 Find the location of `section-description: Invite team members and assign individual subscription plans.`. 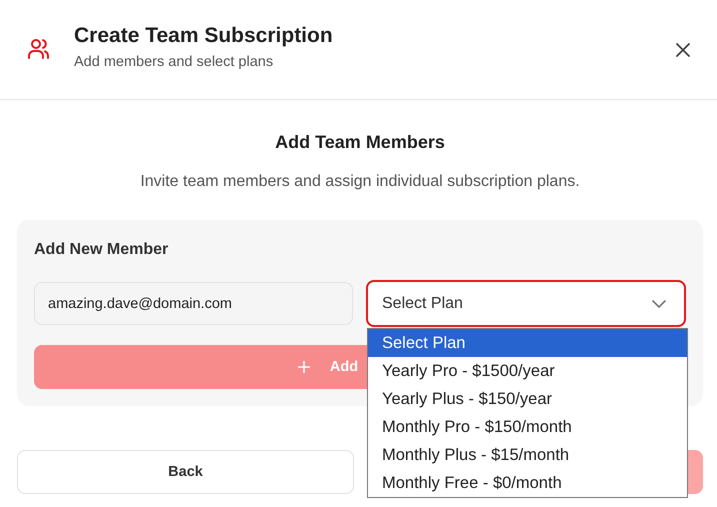

section-description: Invite team members and assign individual subscription plans. is located at coordinates (360, 182).